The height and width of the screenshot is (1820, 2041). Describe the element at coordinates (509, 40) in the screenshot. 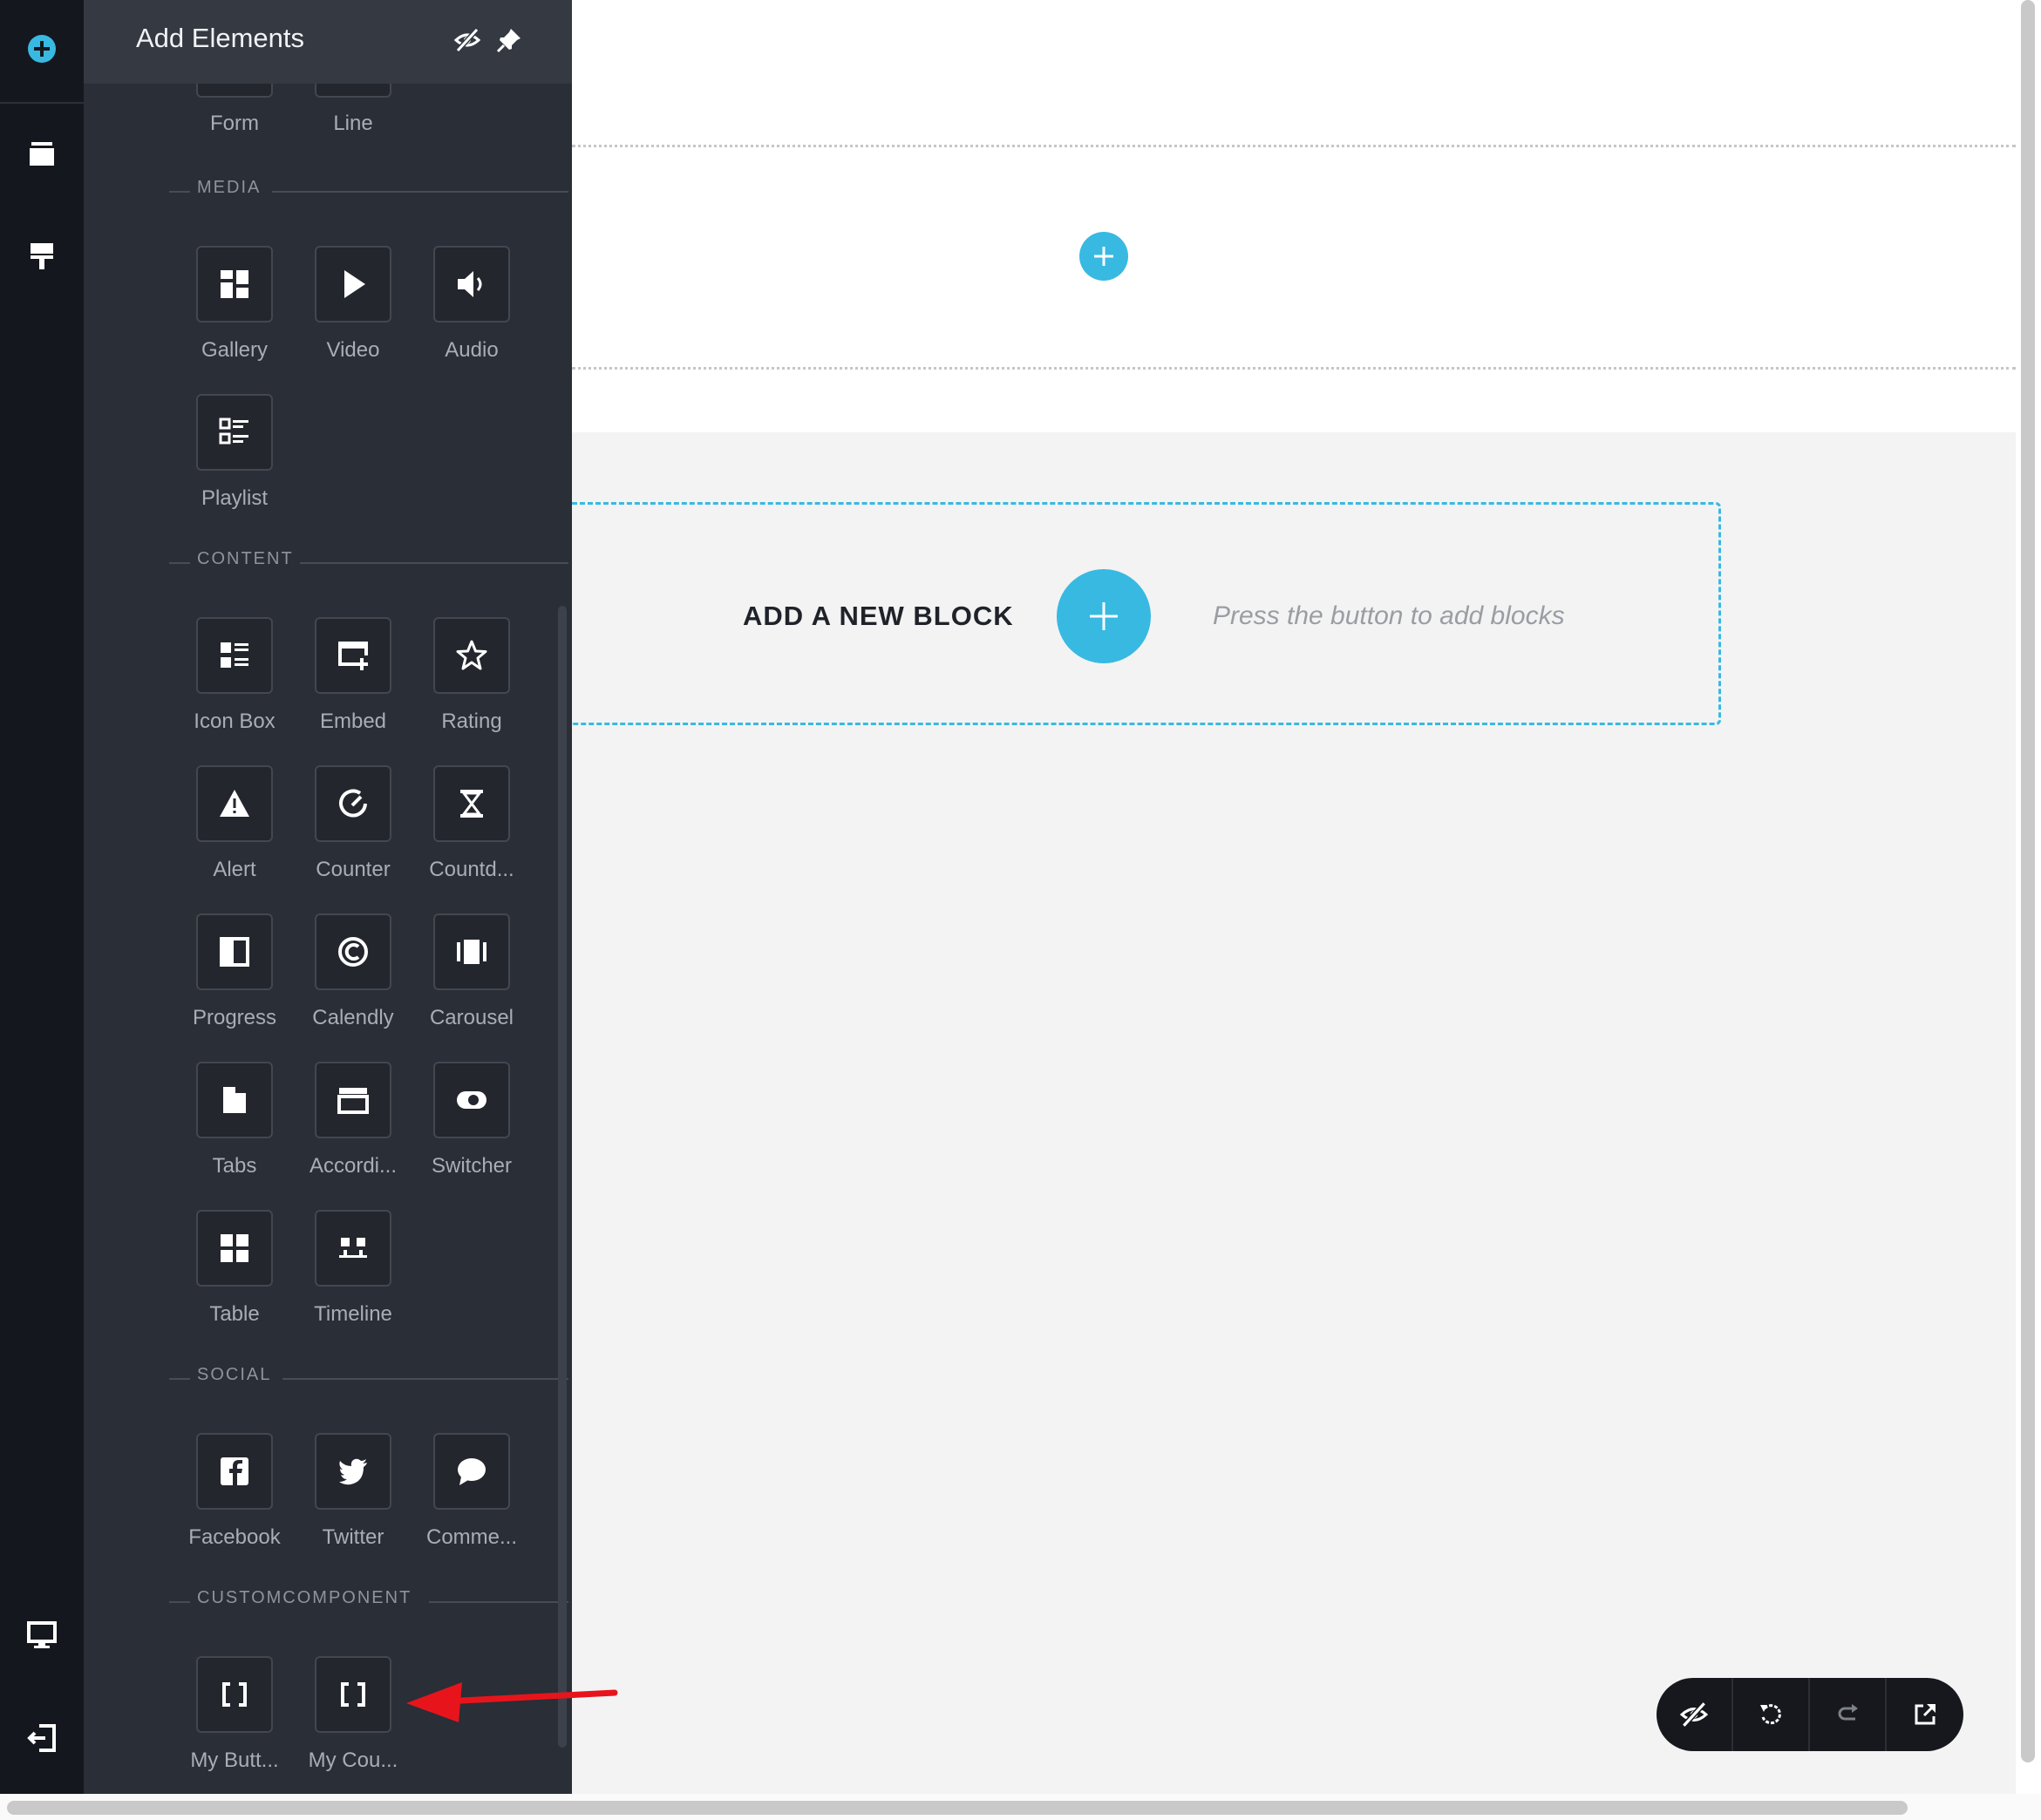

I see `pin-panel-button` at that location.